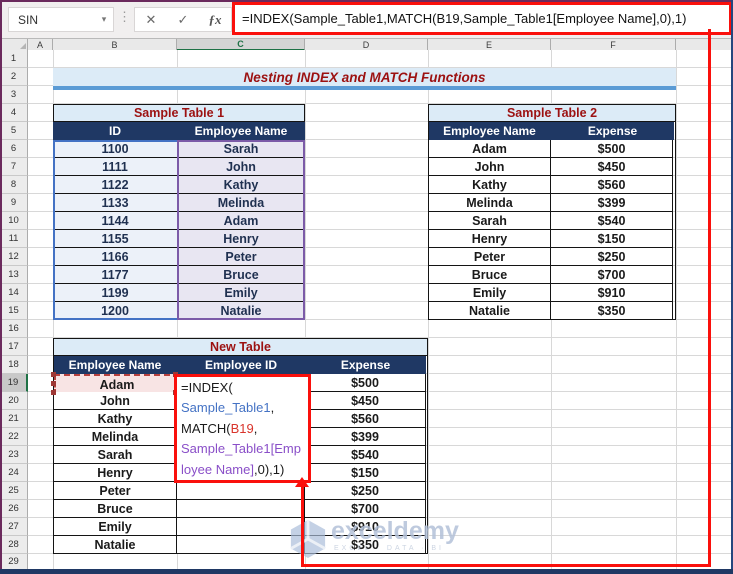  What do you see at coordinates (14, 59) in the screenshot?
I see `row-header-1: 1` at bounding box center [14, 59].